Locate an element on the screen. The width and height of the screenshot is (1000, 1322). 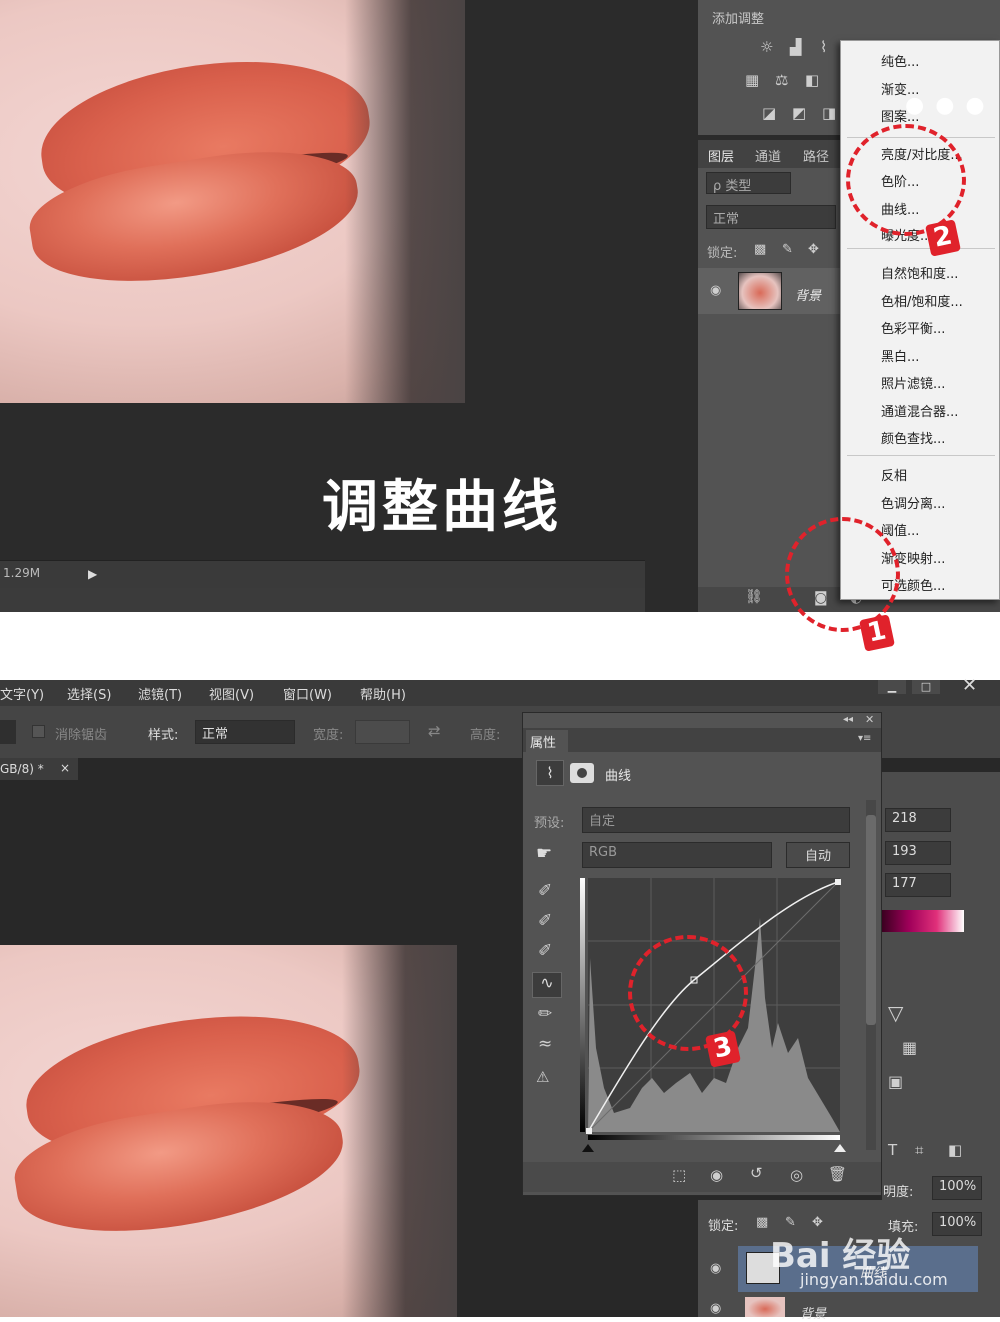
lips-photo-top is located at coordinates (232, 201).